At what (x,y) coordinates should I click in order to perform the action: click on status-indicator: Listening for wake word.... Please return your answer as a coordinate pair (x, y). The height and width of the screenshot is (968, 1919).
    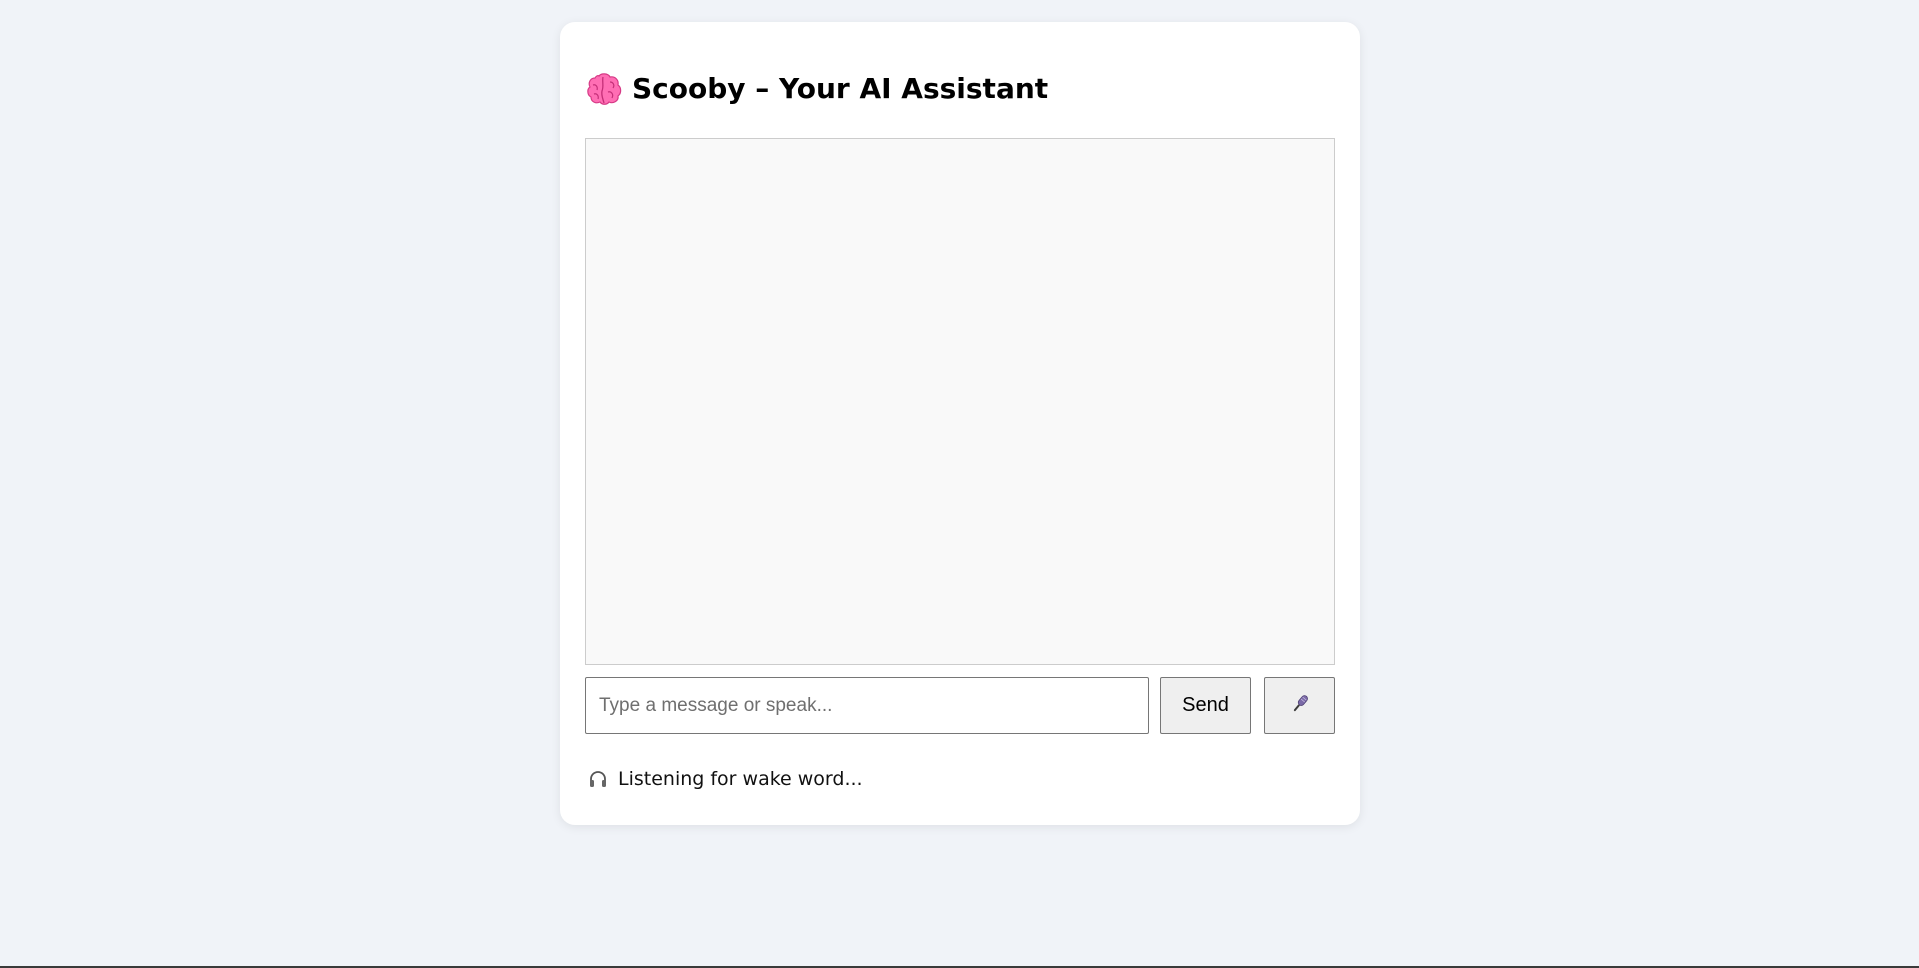
    Looking at the image, I should click on (725, 779).